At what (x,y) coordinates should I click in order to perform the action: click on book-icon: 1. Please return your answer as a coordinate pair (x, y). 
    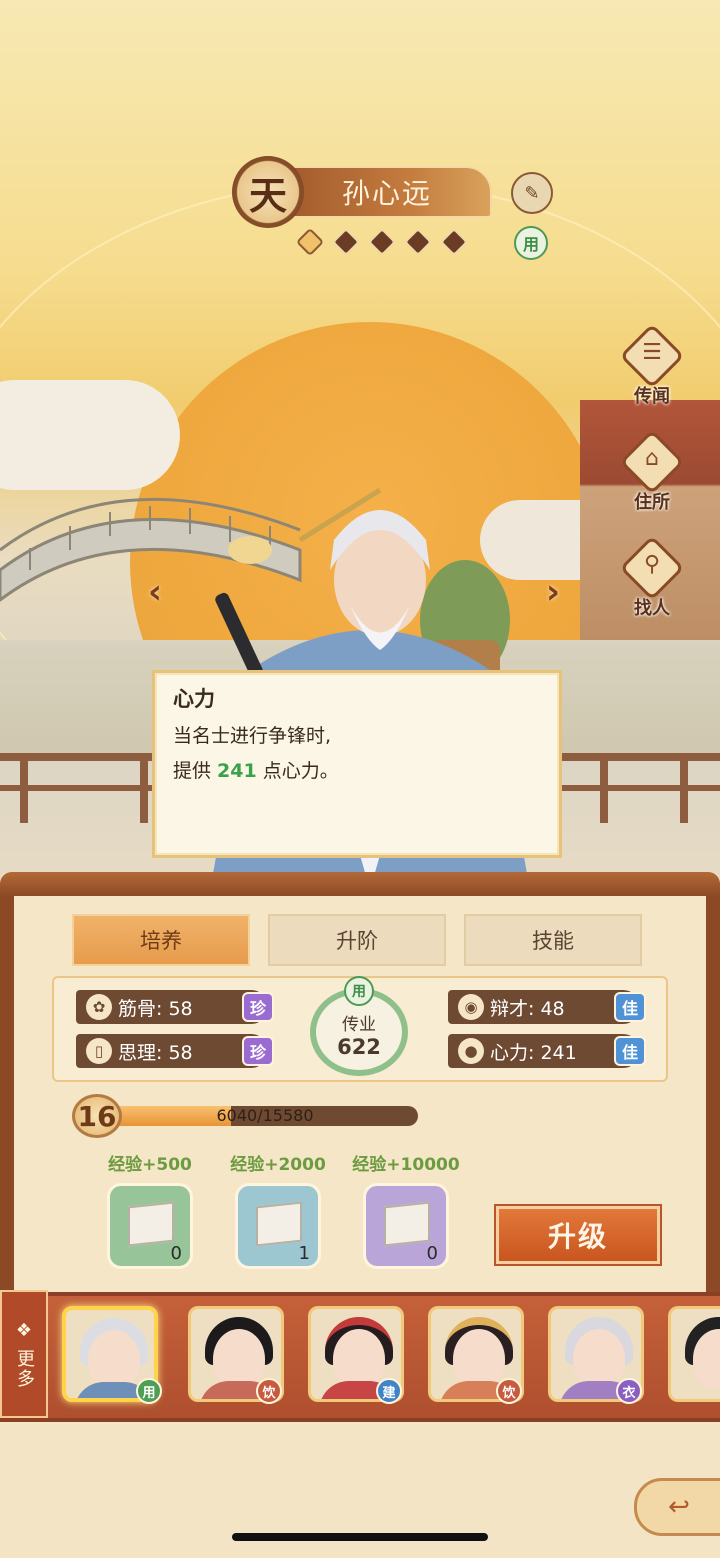
    Looking at the image, I should click on (278, 1226).